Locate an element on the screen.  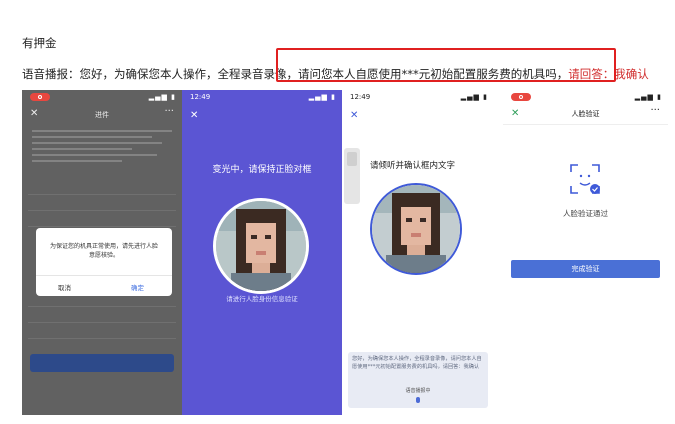
dialog-confirm-button: 确定 is located at coordinates (137, 287).